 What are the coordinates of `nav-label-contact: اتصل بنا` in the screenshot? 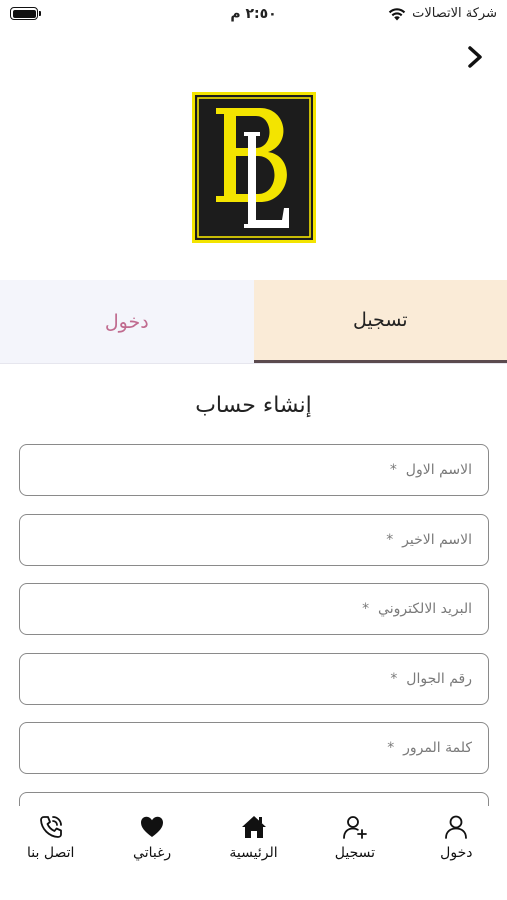 It's located at (51, 853).